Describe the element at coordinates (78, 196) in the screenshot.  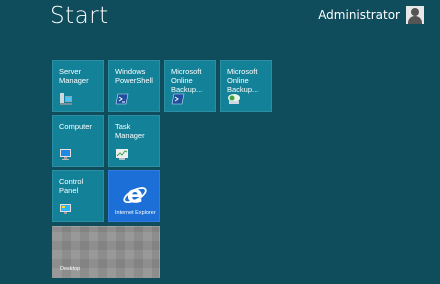
I see `tile-control-panel: Control Panel` at that location.